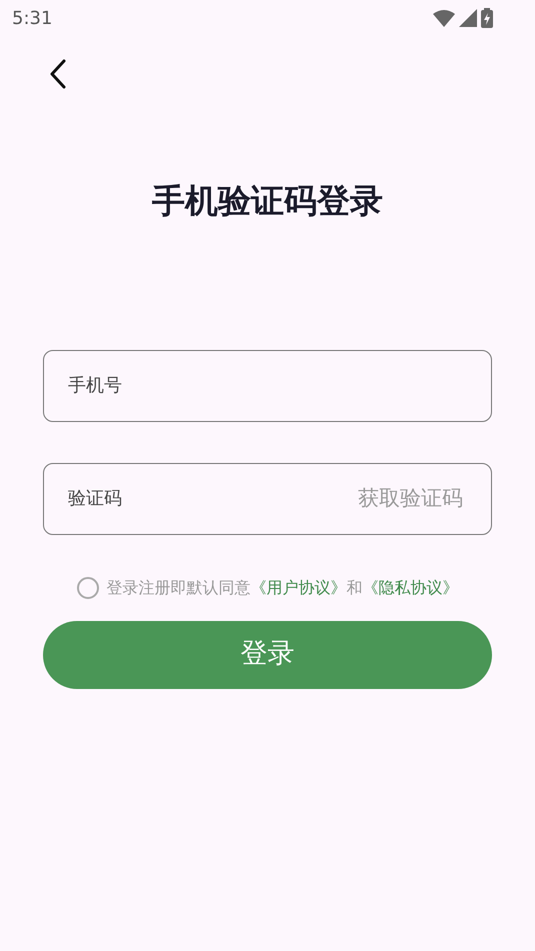 The width and height of the screenshot is (535, 951). Describe the element at coordinates (267, 386) in the screenshot. I see `phone-field: 手机号` at that location.